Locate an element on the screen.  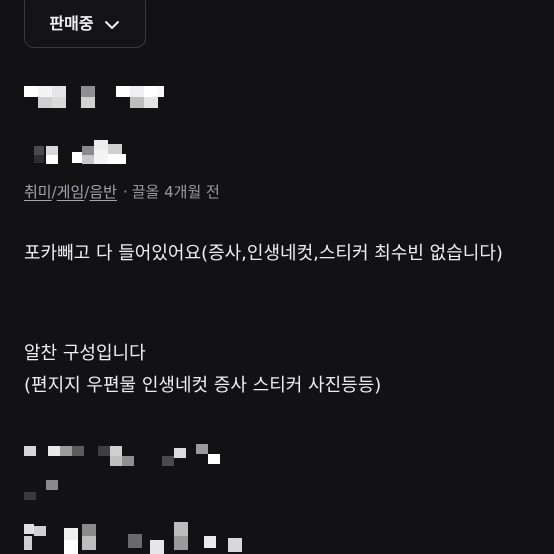
status-label: 판매중 is located at coordinates (71, 23).